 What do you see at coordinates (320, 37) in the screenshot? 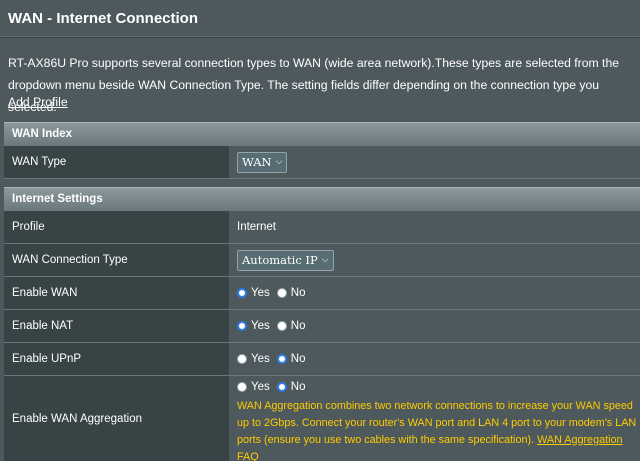
I see `title-divider` at bounding box center [320, 37].